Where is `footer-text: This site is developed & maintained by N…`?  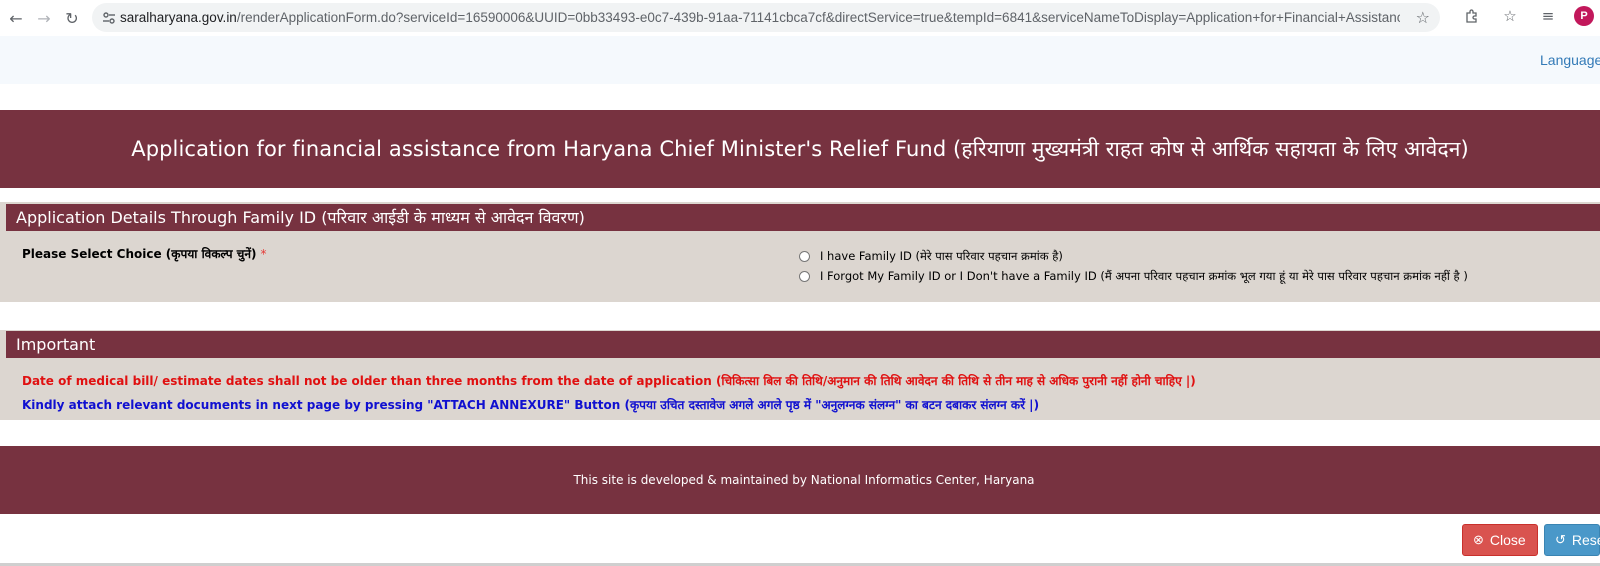
footer-text: This site is developed & maintained by N… is located at coordinates (804, 480).